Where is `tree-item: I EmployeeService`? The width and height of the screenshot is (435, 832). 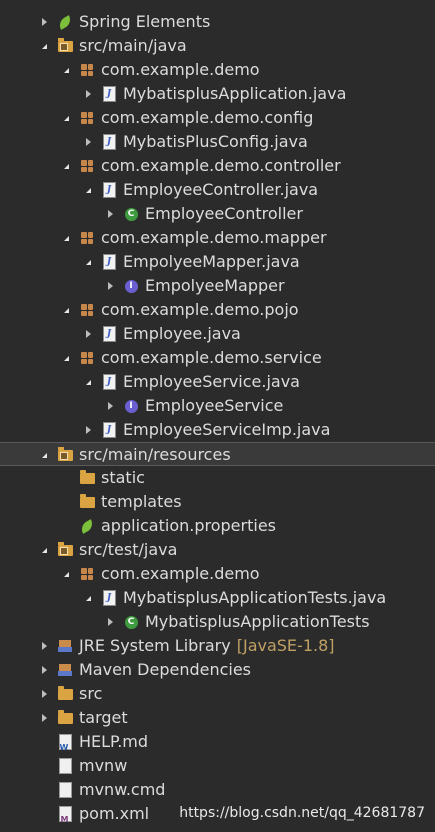 tree-item: I EmployeeService is located at coordinates (217, 406).